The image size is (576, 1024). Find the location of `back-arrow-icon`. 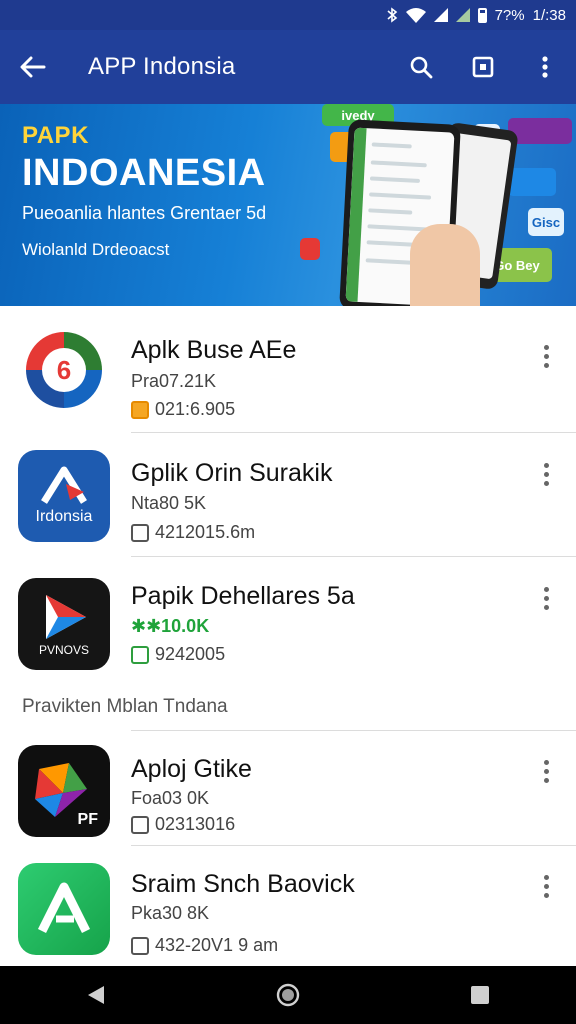

back-arrow-icon is located at coordinates (33, 67).